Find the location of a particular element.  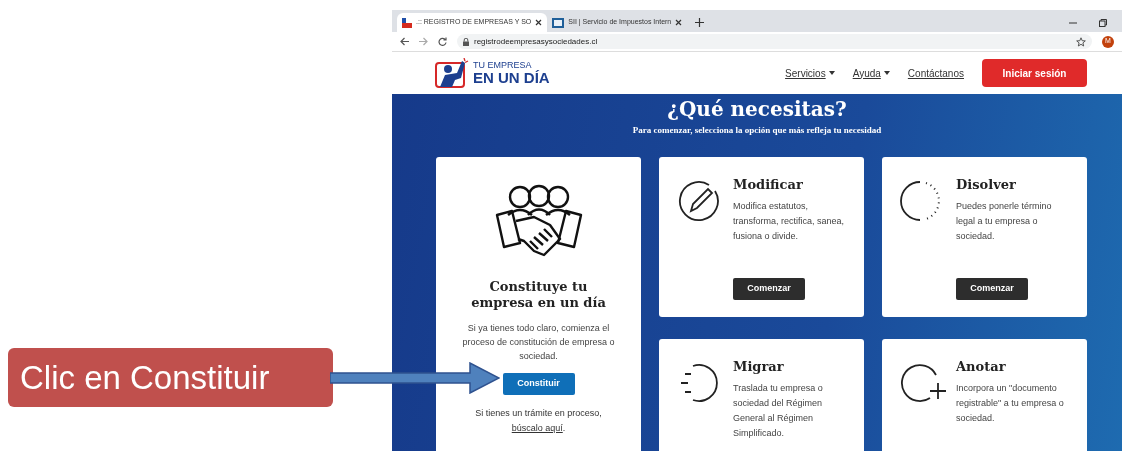

pencil-circle-icon is located at coordinates (699, 200).